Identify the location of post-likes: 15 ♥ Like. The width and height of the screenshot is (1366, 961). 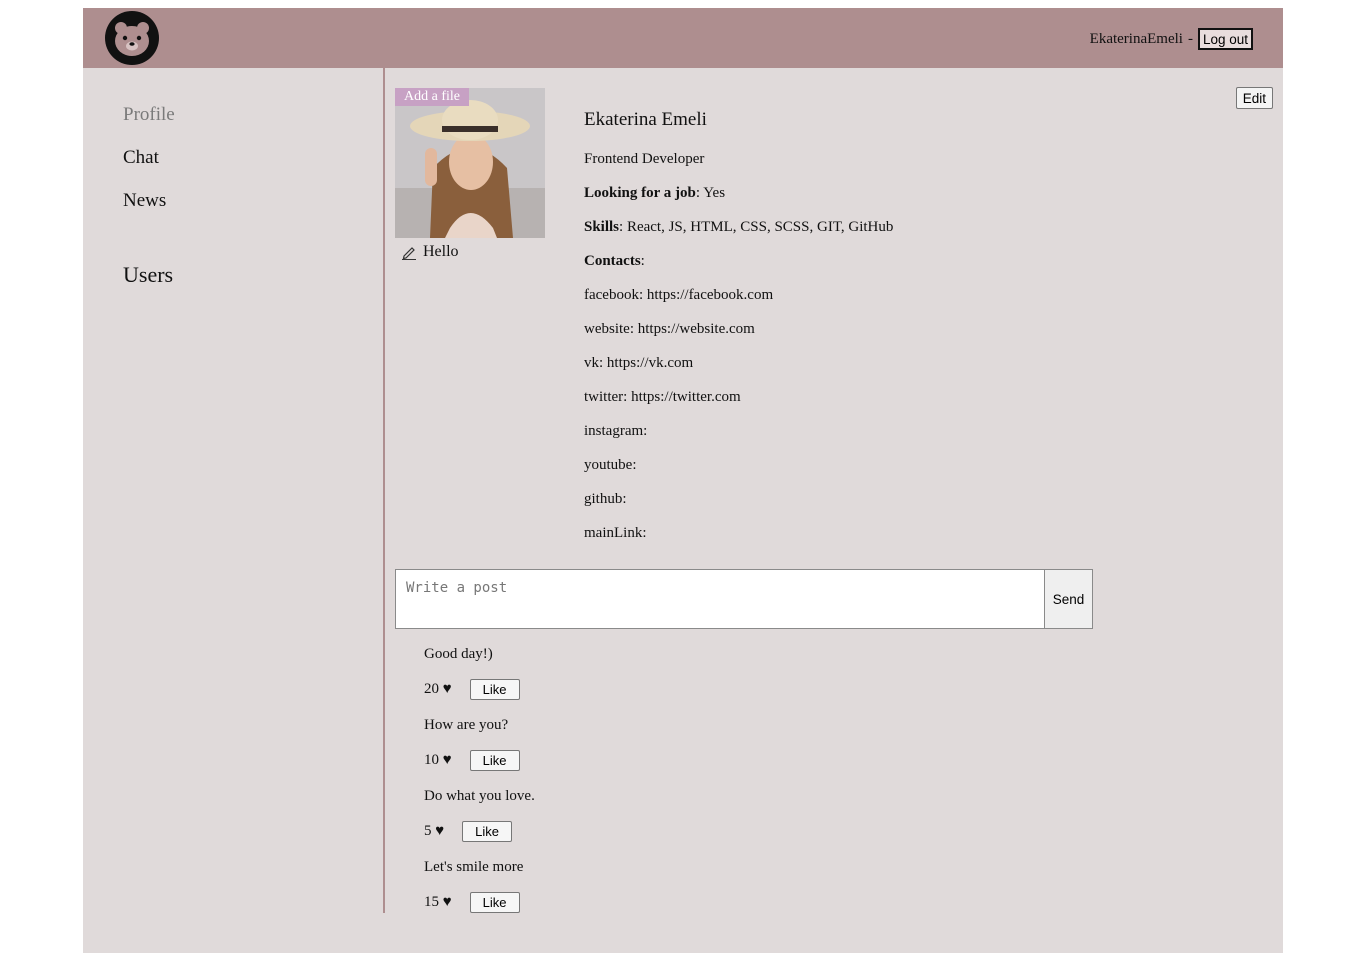
(472, 902).